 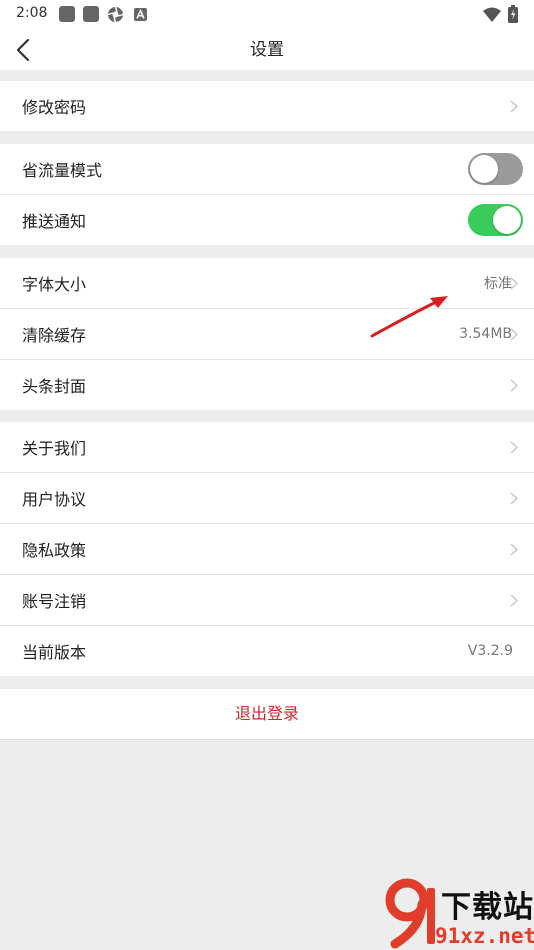 I want to click on annotation-arrow-icon, so click(x=409, y=317).